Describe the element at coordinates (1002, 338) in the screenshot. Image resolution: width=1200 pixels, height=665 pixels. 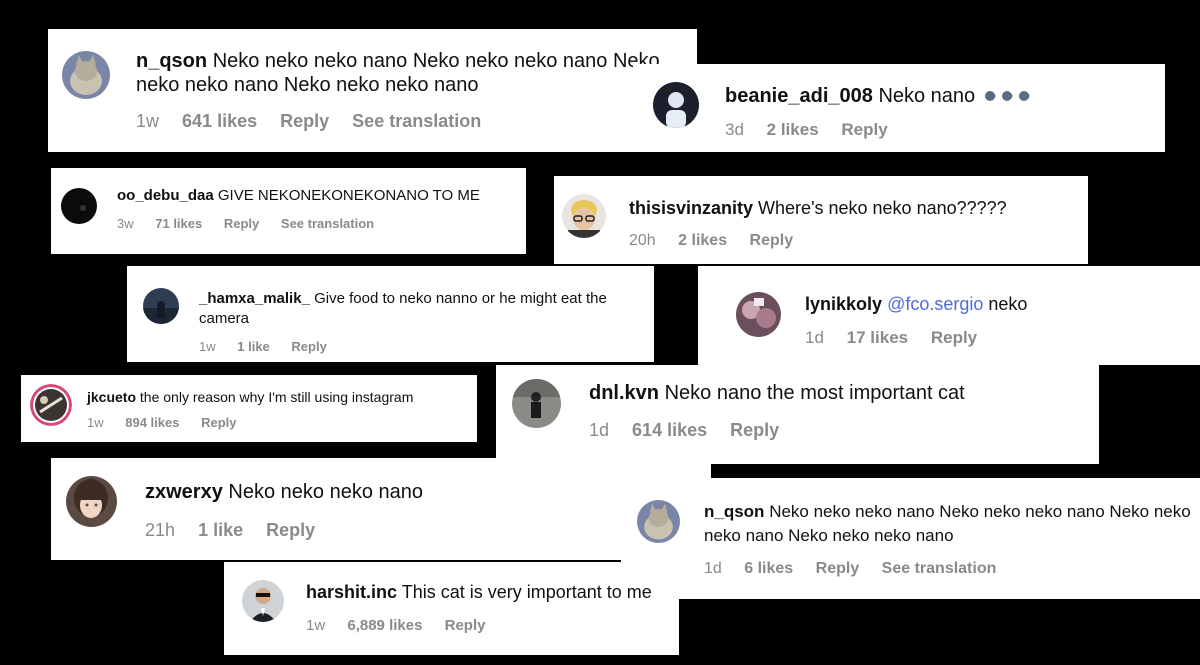
I see `comment-meta: 1d 17 likes Reply` at that location.